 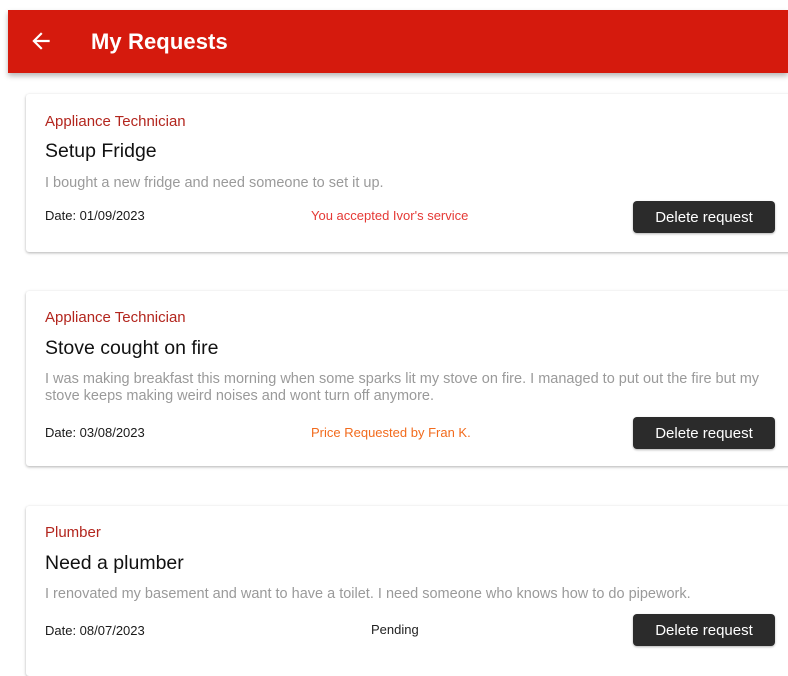 I want to click on request-date: Date: 03/08/2023, so click(x=95, y=432).